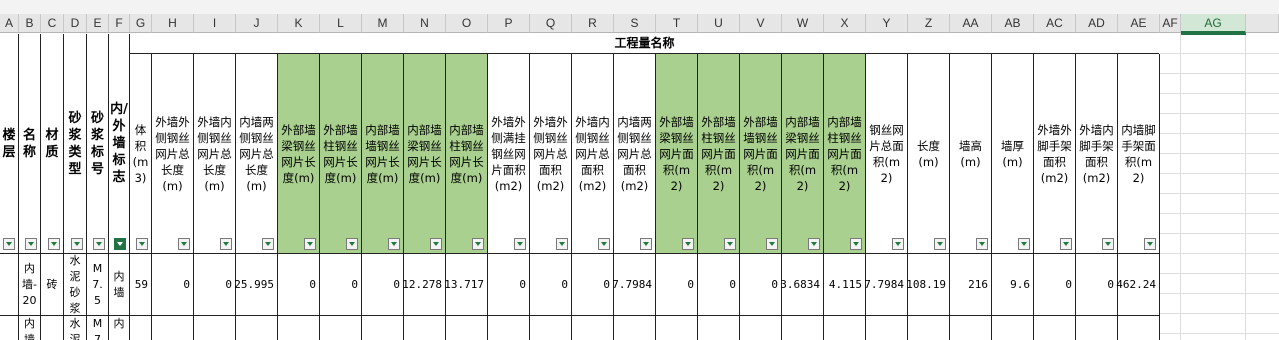 The width and height of the screenshot is (1279, 340). What do you see at coordinates (887, 23) in the screenshot?
I see `column-header-y: Y` at bounding box center [887, 23].